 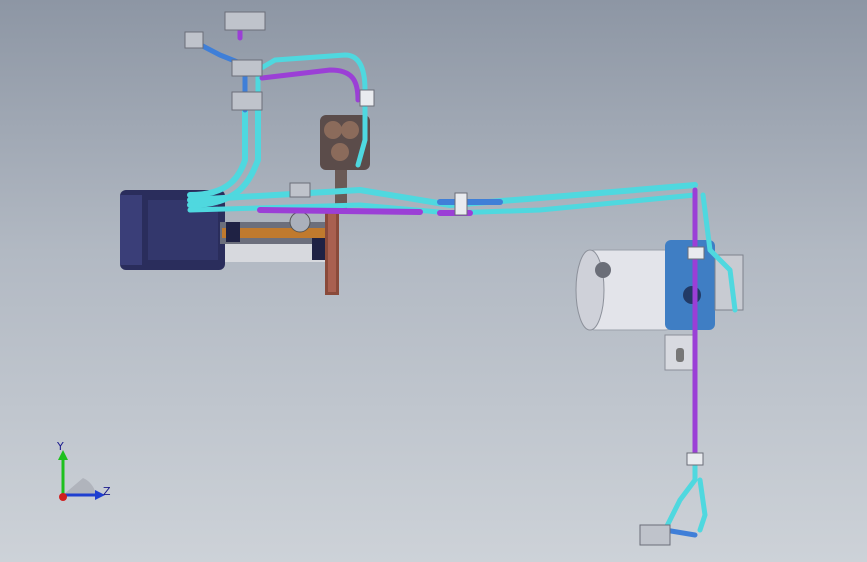 What do you see at coordinates (729, 282) in the screenshot?
I see `pump-side-block` at bounding box center [729, 282].